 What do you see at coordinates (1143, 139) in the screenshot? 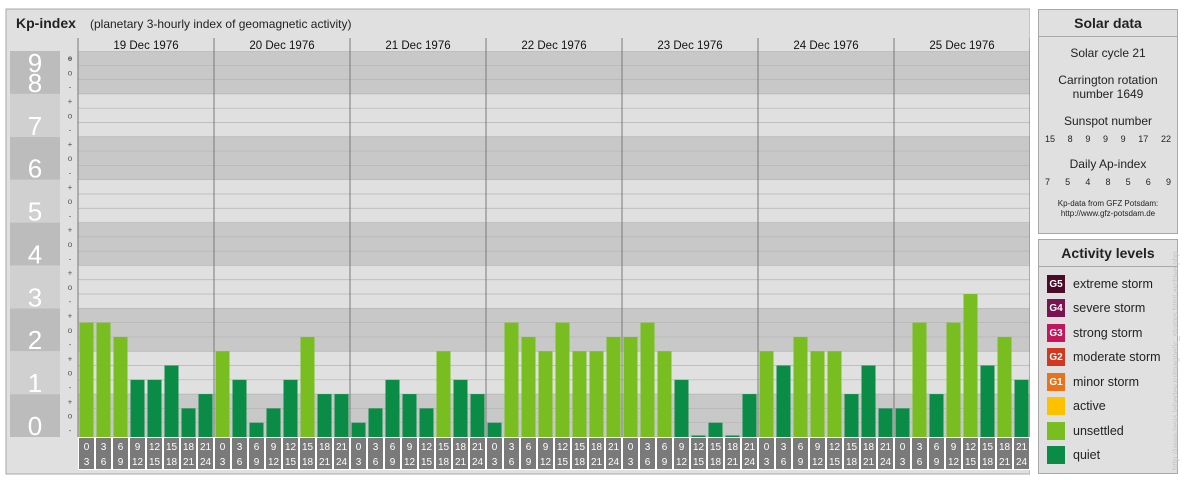
I see `sunspot-value: 17` at bounding box center [1143, 139].